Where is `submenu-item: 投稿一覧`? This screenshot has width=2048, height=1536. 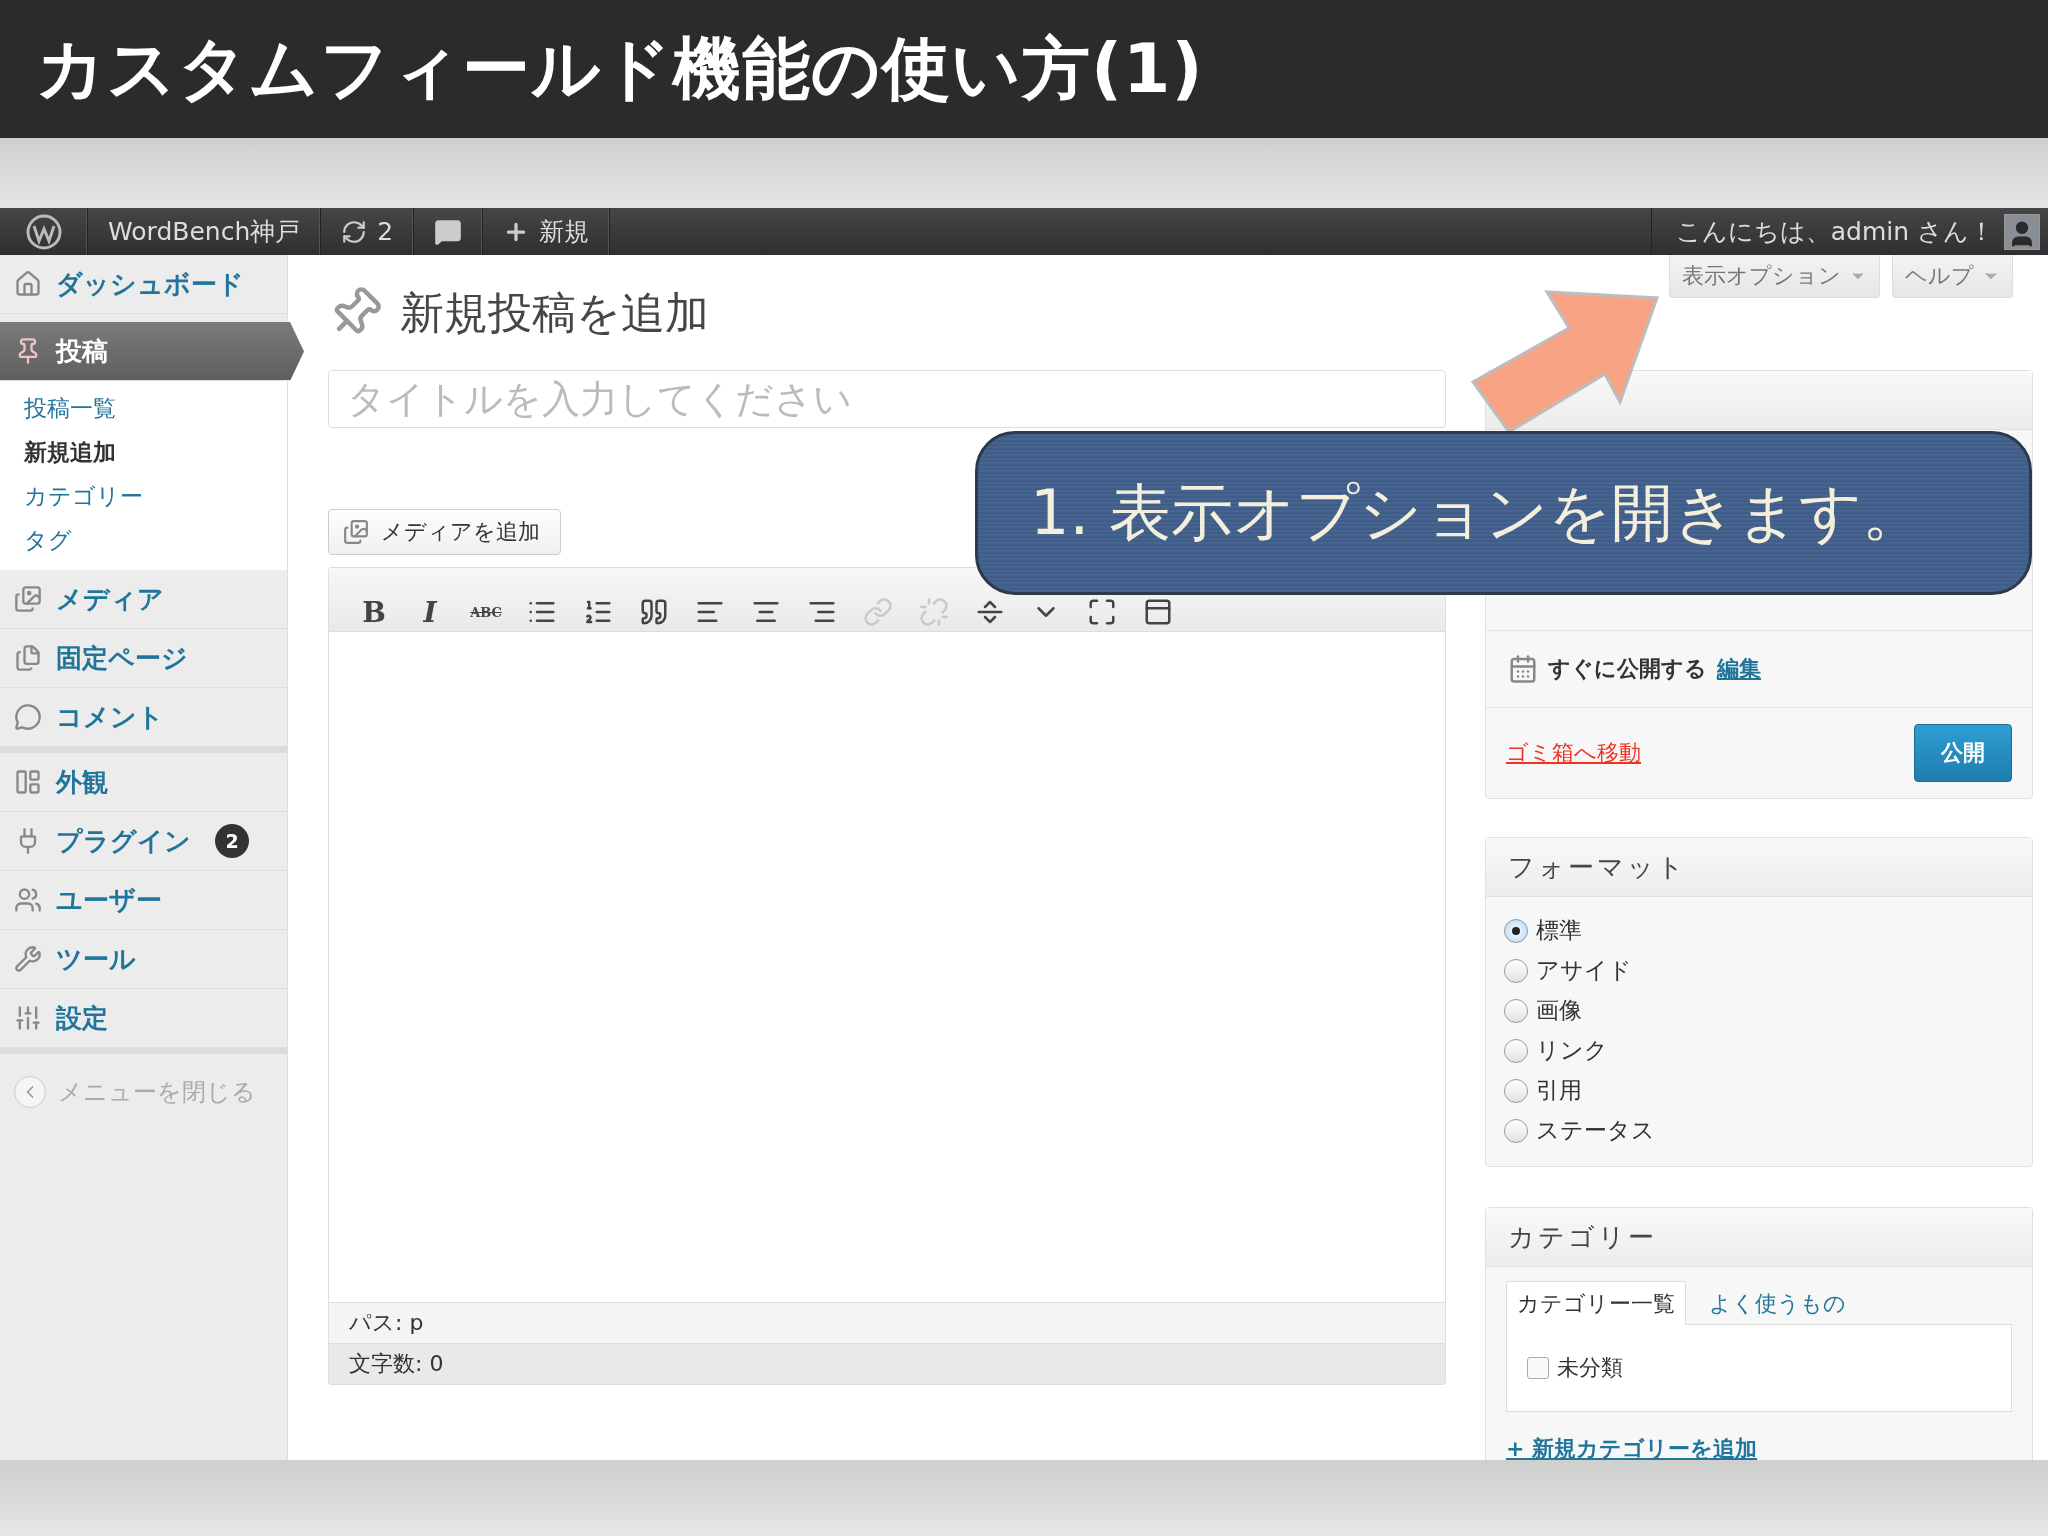 submenu-item: 投稿一覧 is located at coordinates (155, 408).